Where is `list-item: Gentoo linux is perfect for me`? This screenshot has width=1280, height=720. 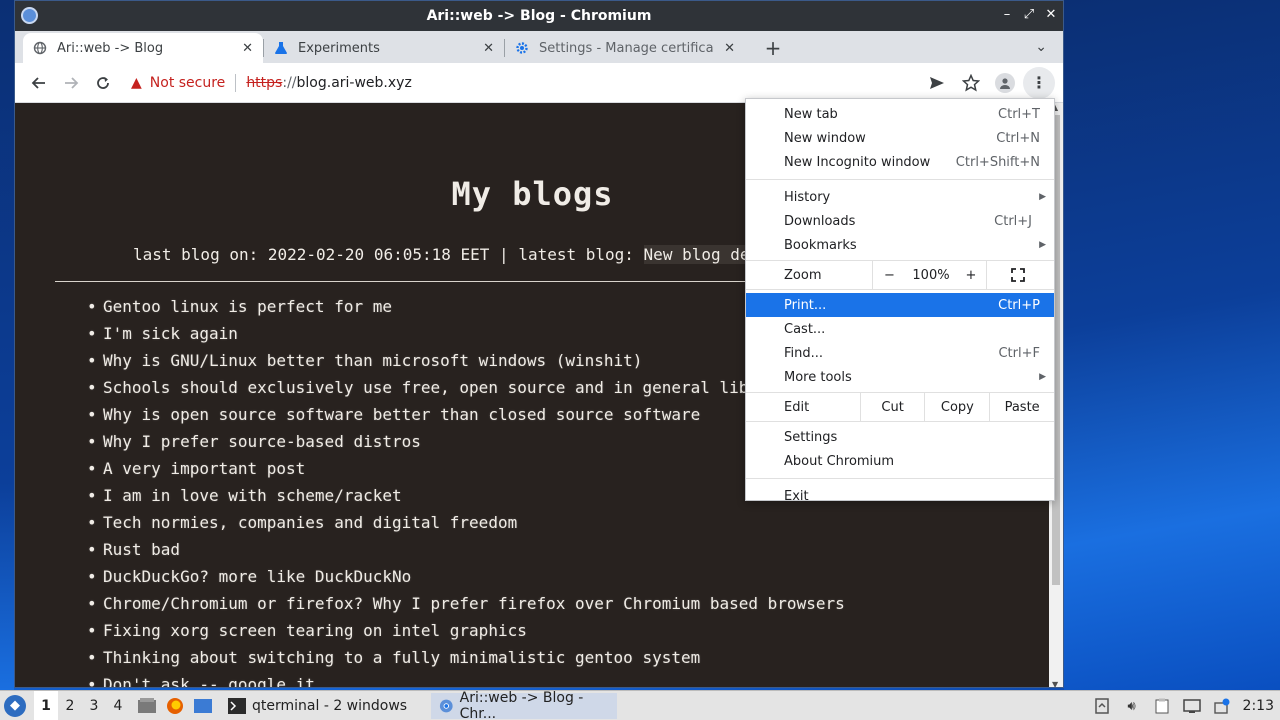
list-item: Gentoo linux is perfect for me is located at coordinates (466, 310).